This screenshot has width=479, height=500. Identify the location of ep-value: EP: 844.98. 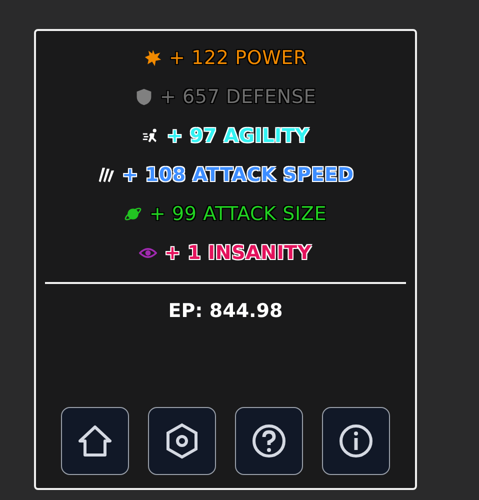
(225, 311).